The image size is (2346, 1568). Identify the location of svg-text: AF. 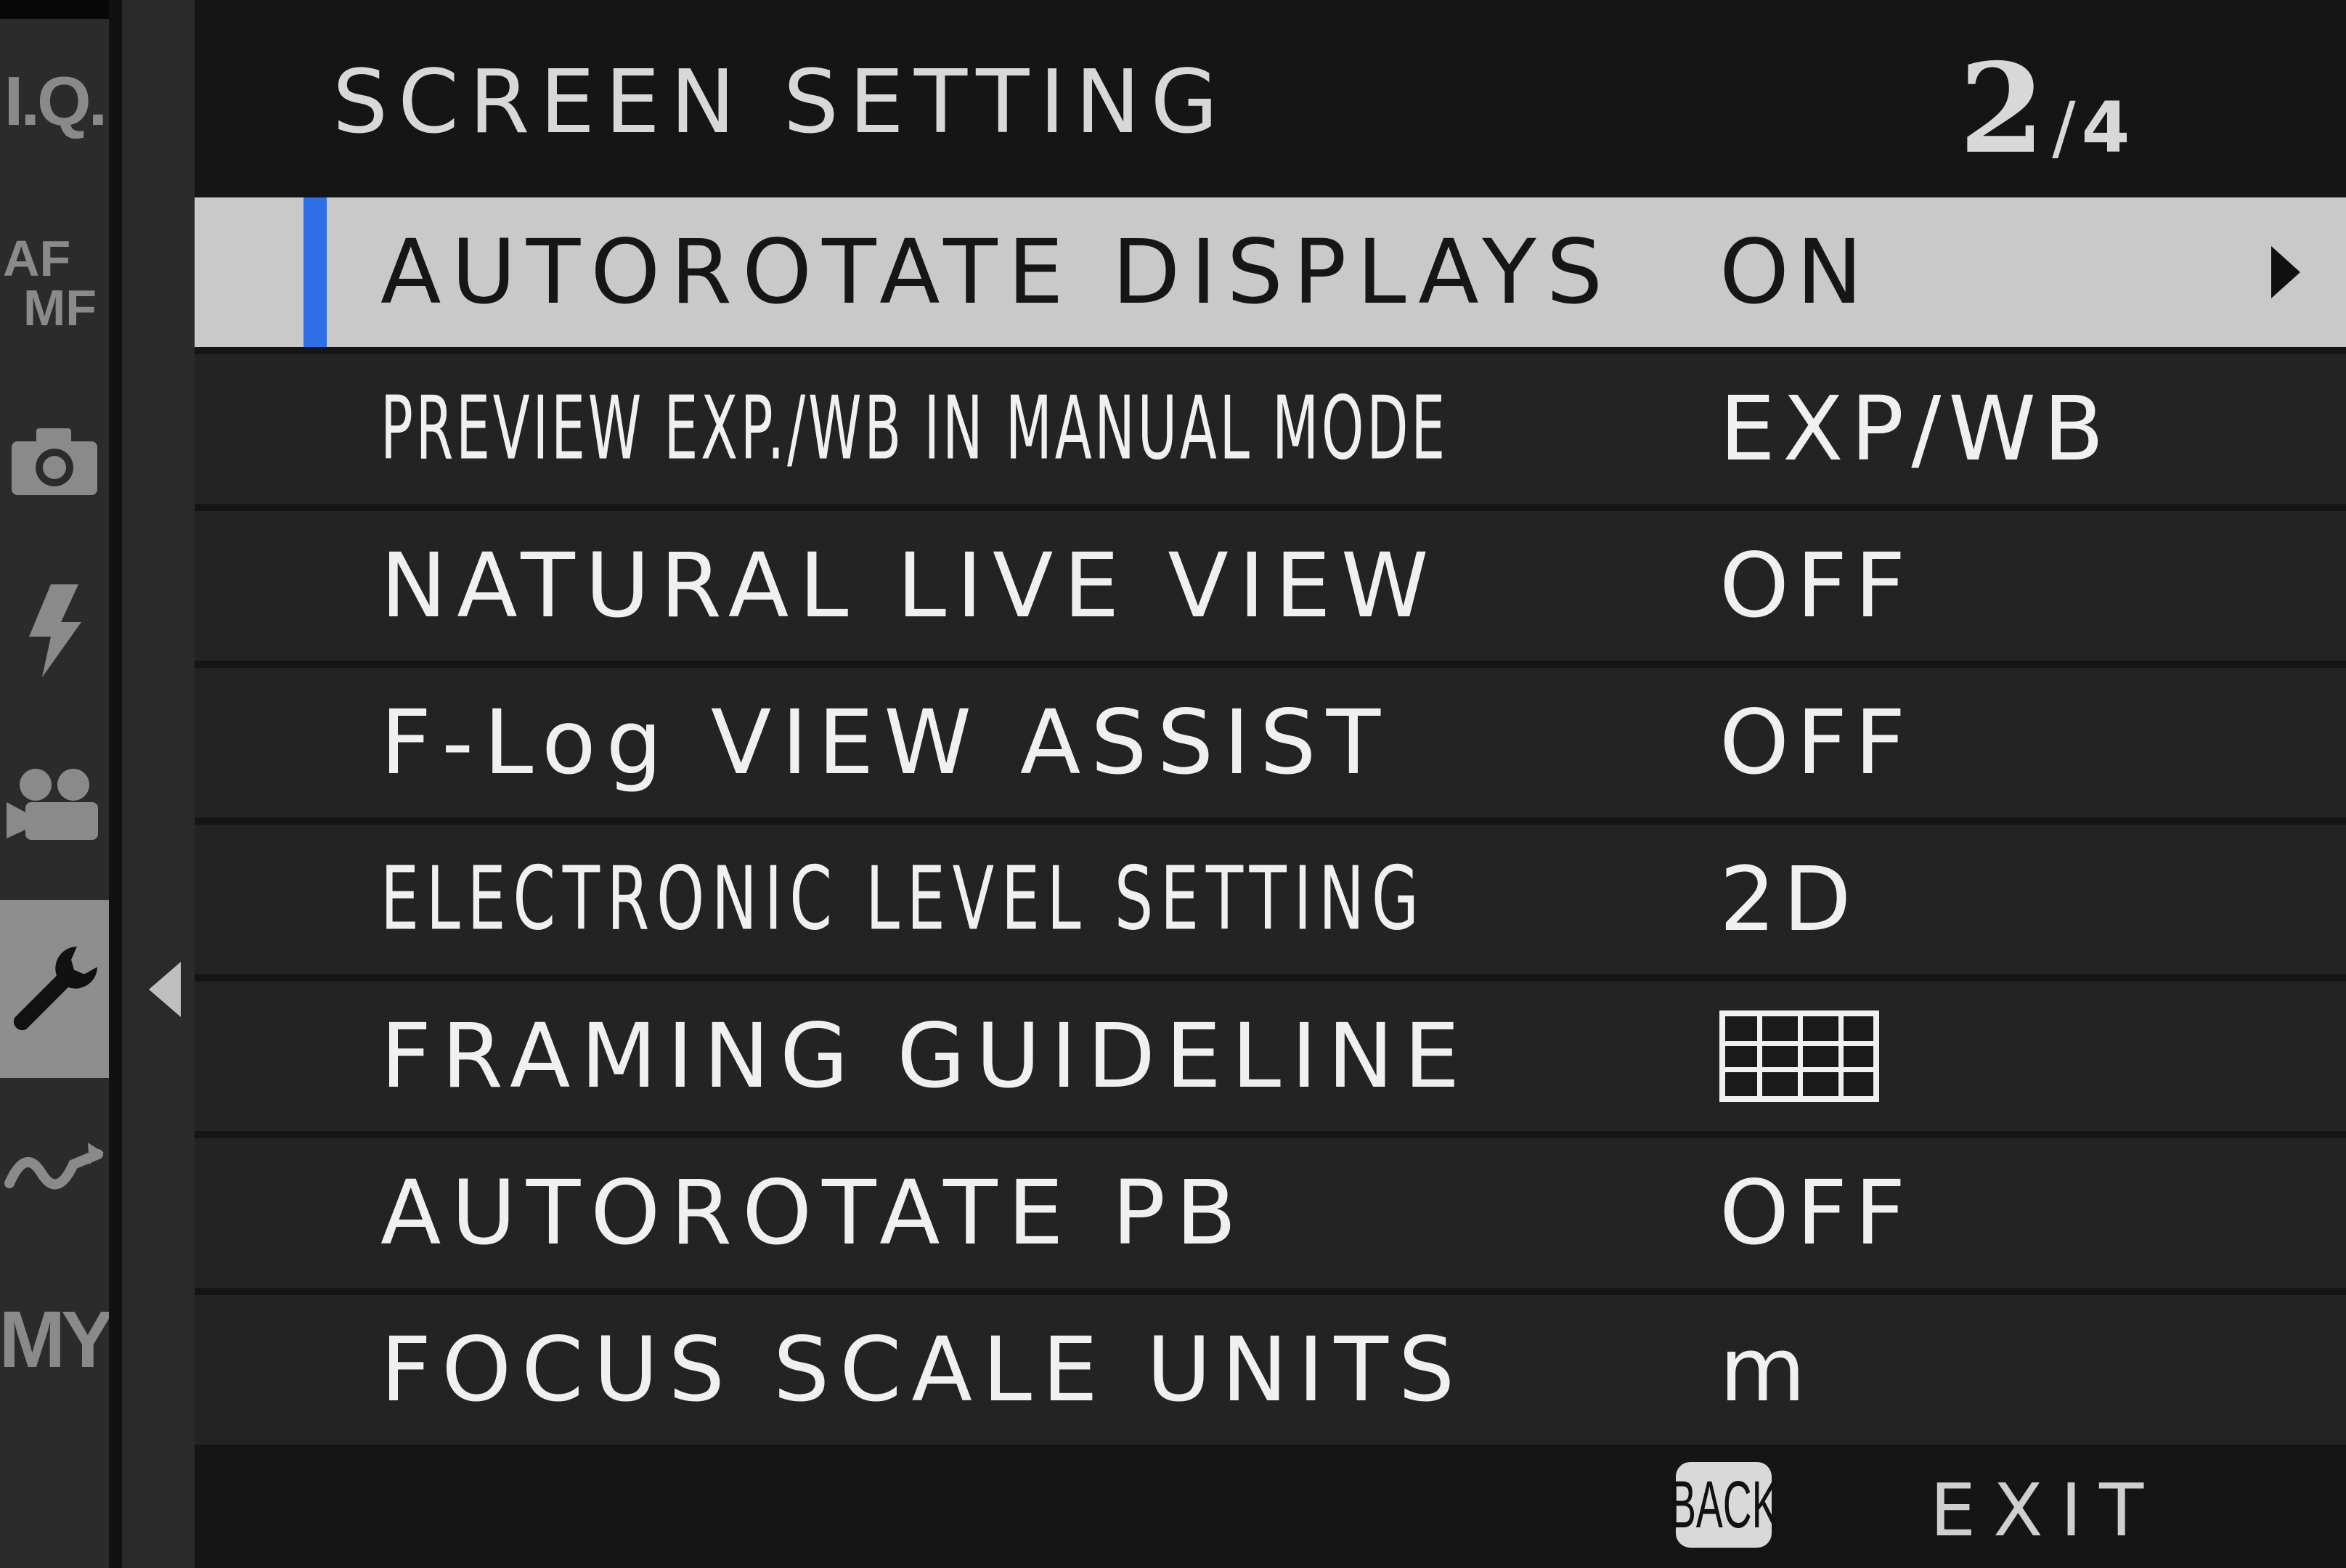
(37, 259).